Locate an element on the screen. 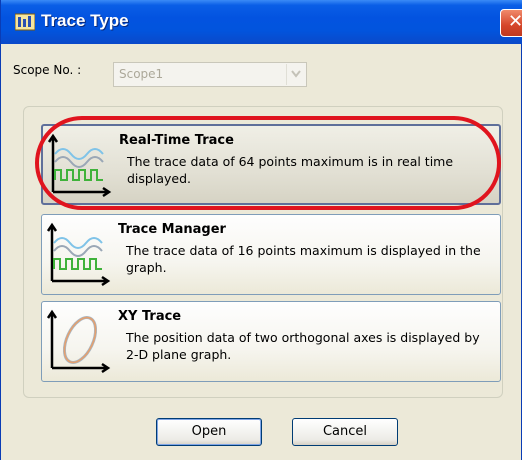  chevron-down-icon is located at coordinates (296, 74).